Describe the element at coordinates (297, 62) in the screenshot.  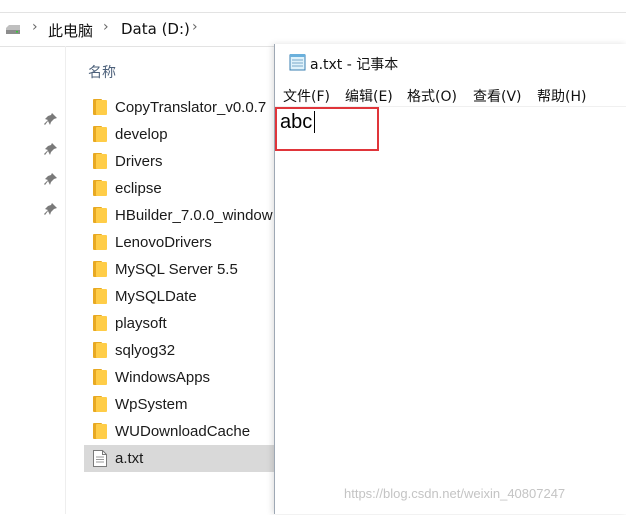
I see `notepad-icon` at that location.